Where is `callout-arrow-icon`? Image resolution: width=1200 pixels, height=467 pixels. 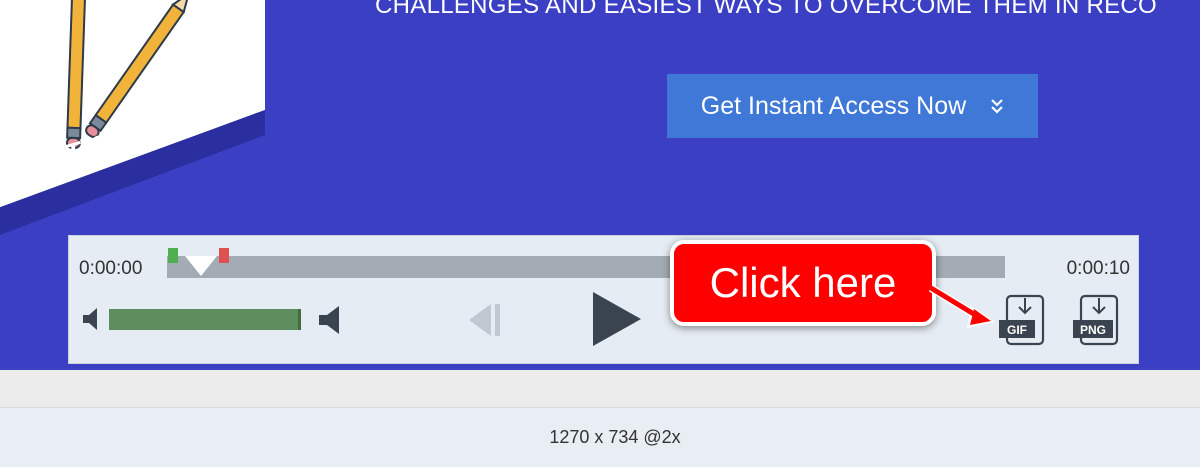
callout-arrow-icon is located at coordinates (961, 306).